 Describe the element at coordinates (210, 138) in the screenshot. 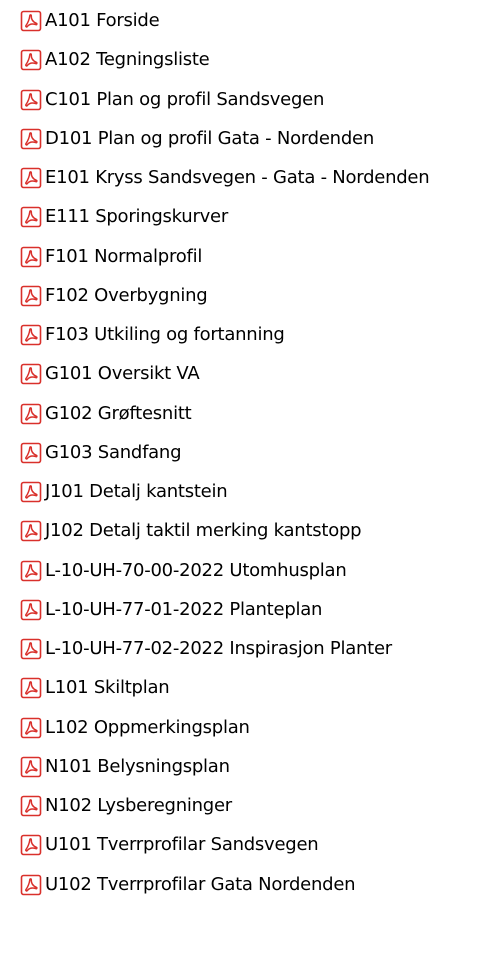

I see `list-item-label: D101 Plan og profil Gata - Nordenden` at that location.